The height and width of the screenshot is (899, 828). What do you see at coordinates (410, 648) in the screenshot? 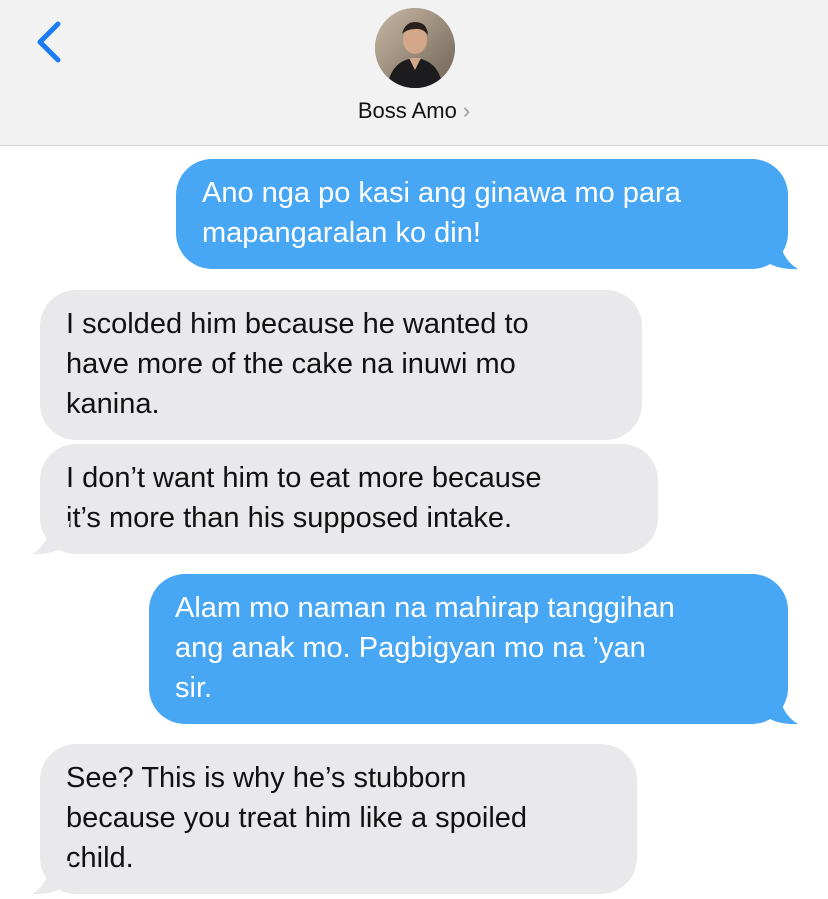
I see `message-line: ang anak mo. Pagbigyan mo na ’yan` at bounding box center [410, 648].